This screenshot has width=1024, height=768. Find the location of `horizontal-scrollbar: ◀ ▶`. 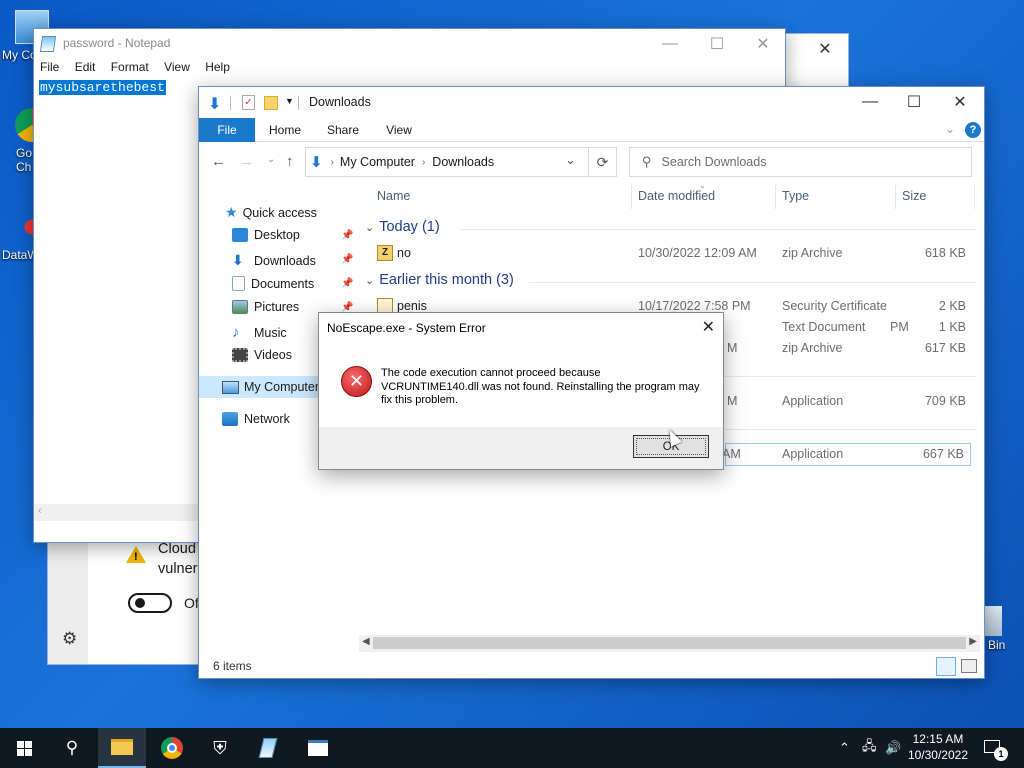

horizontal-scrollbar: ◀ ▶ is located at coordinates (669, 643).